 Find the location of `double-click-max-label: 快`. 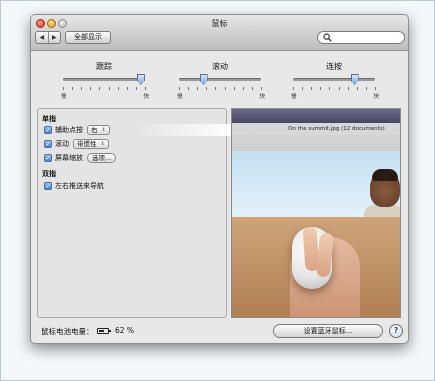

double-click-max-label: 快 is located at coordinates (376, 97).